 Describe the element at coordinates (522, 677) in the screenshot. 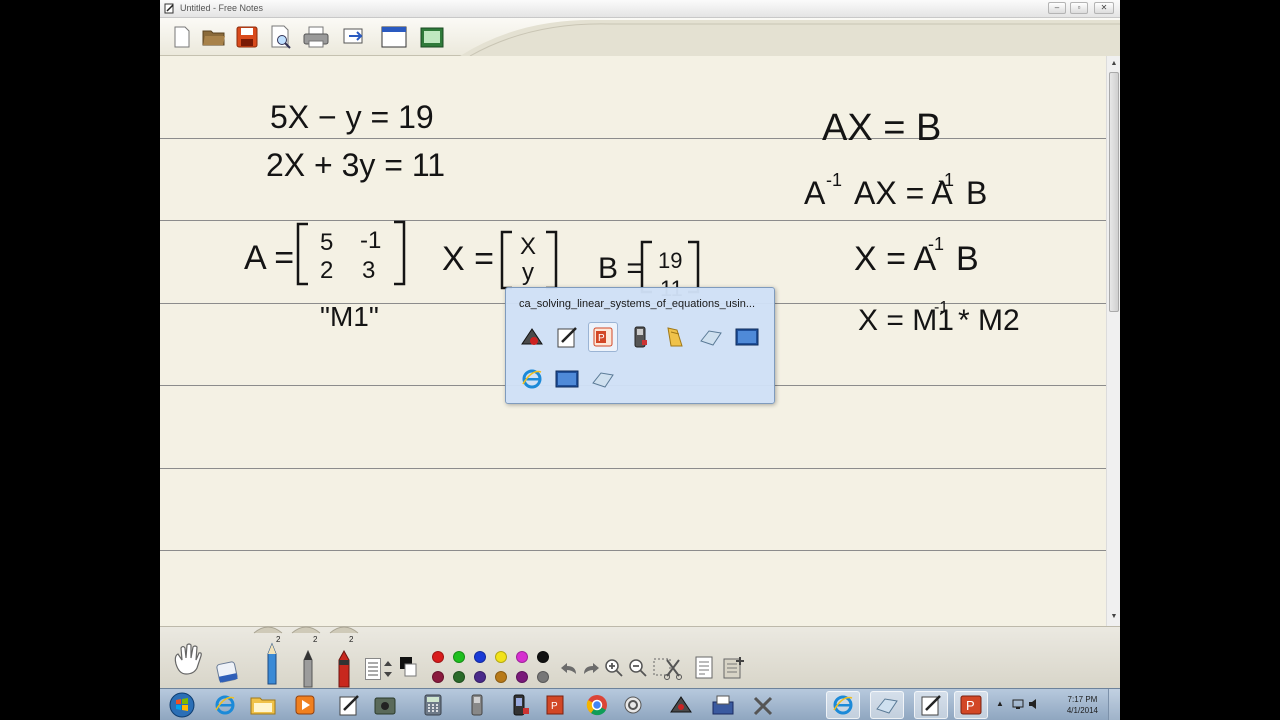

I see `color-swatch-plum` at that location.